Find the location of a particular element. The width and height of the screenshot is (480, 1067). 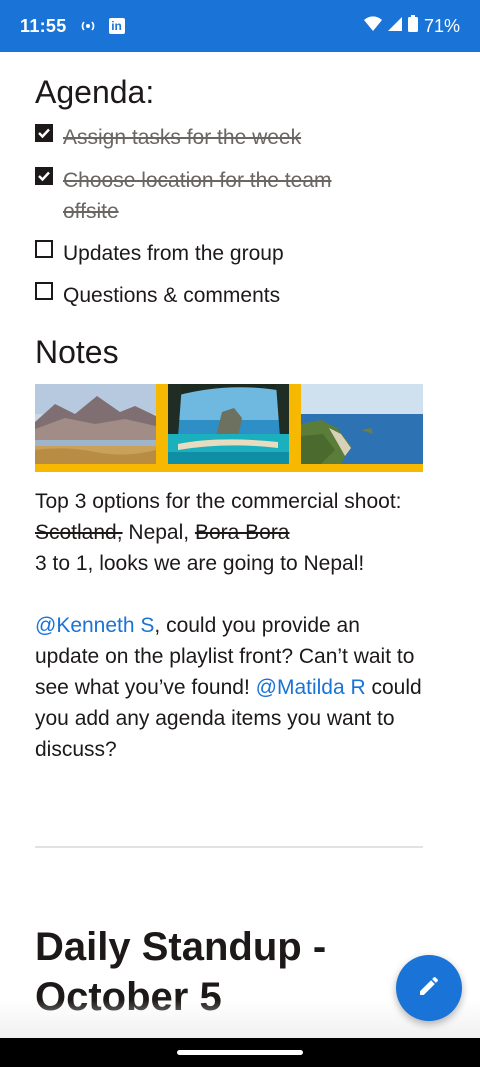

section-divider is located at coordinates (229, 847).